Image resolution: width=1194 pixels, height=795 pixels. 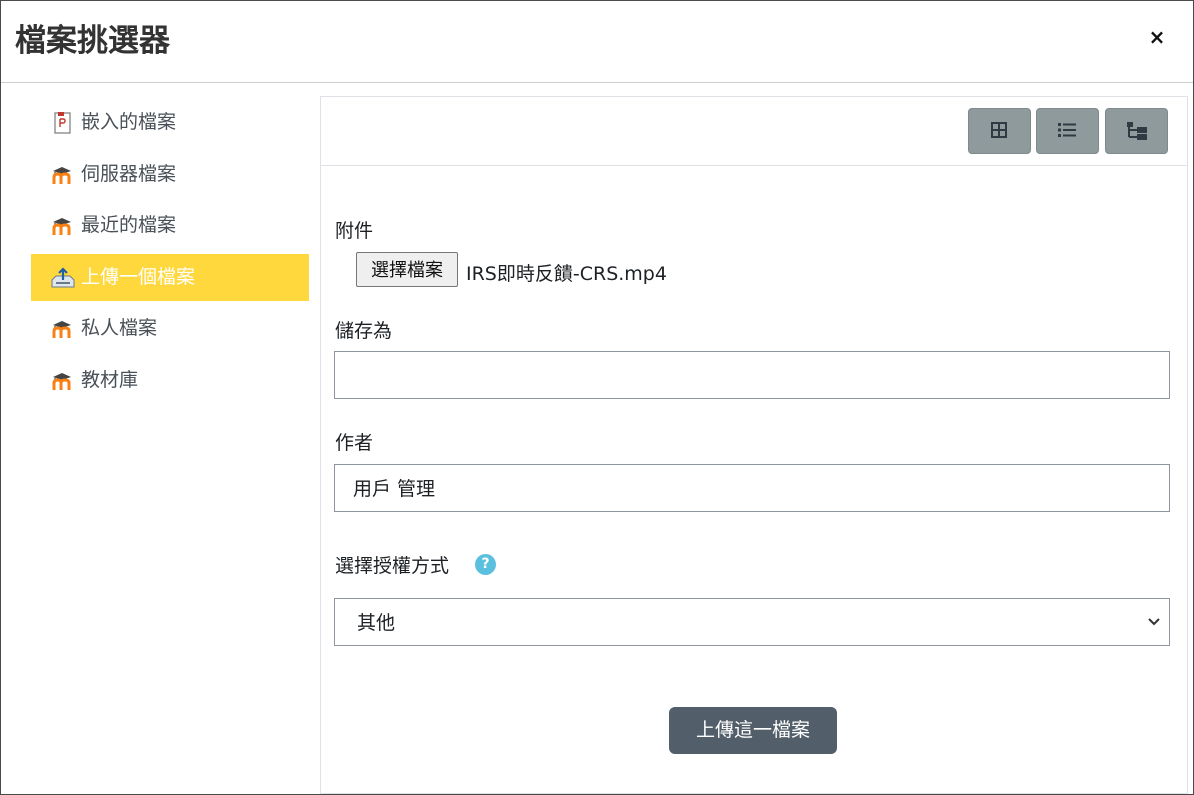 What do you see at coordinates (1154, 622) in the screenshot?
I see `chevron-down-icon` at bounding box center [1154, 622].